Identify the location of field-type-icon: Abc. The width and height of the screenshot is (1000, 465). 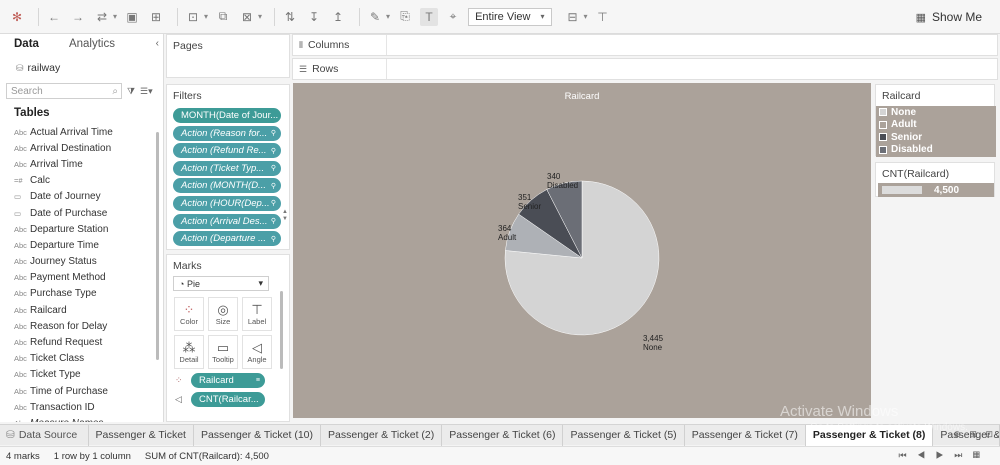
(20, 375).